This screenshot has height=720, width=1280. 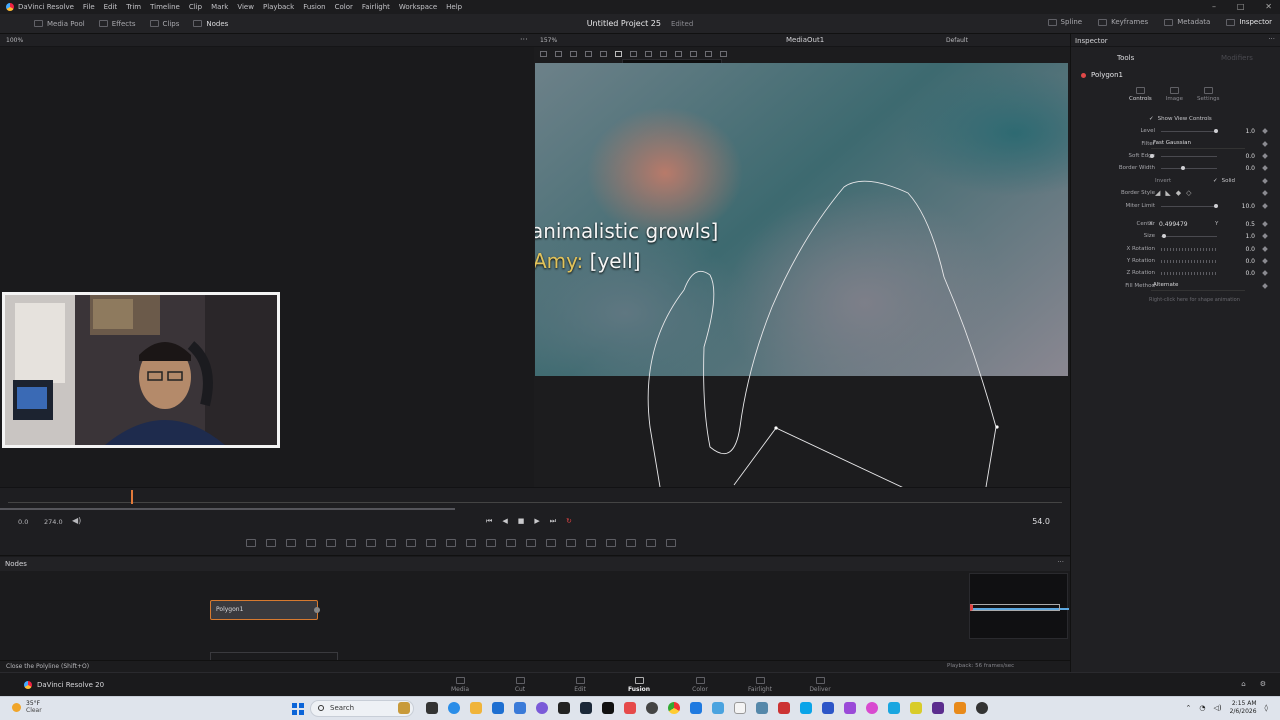 What do you see at coordinates (591, 543) in the screenshot?
I see `particle-emitter-icon` at bounding box center [591, 543].